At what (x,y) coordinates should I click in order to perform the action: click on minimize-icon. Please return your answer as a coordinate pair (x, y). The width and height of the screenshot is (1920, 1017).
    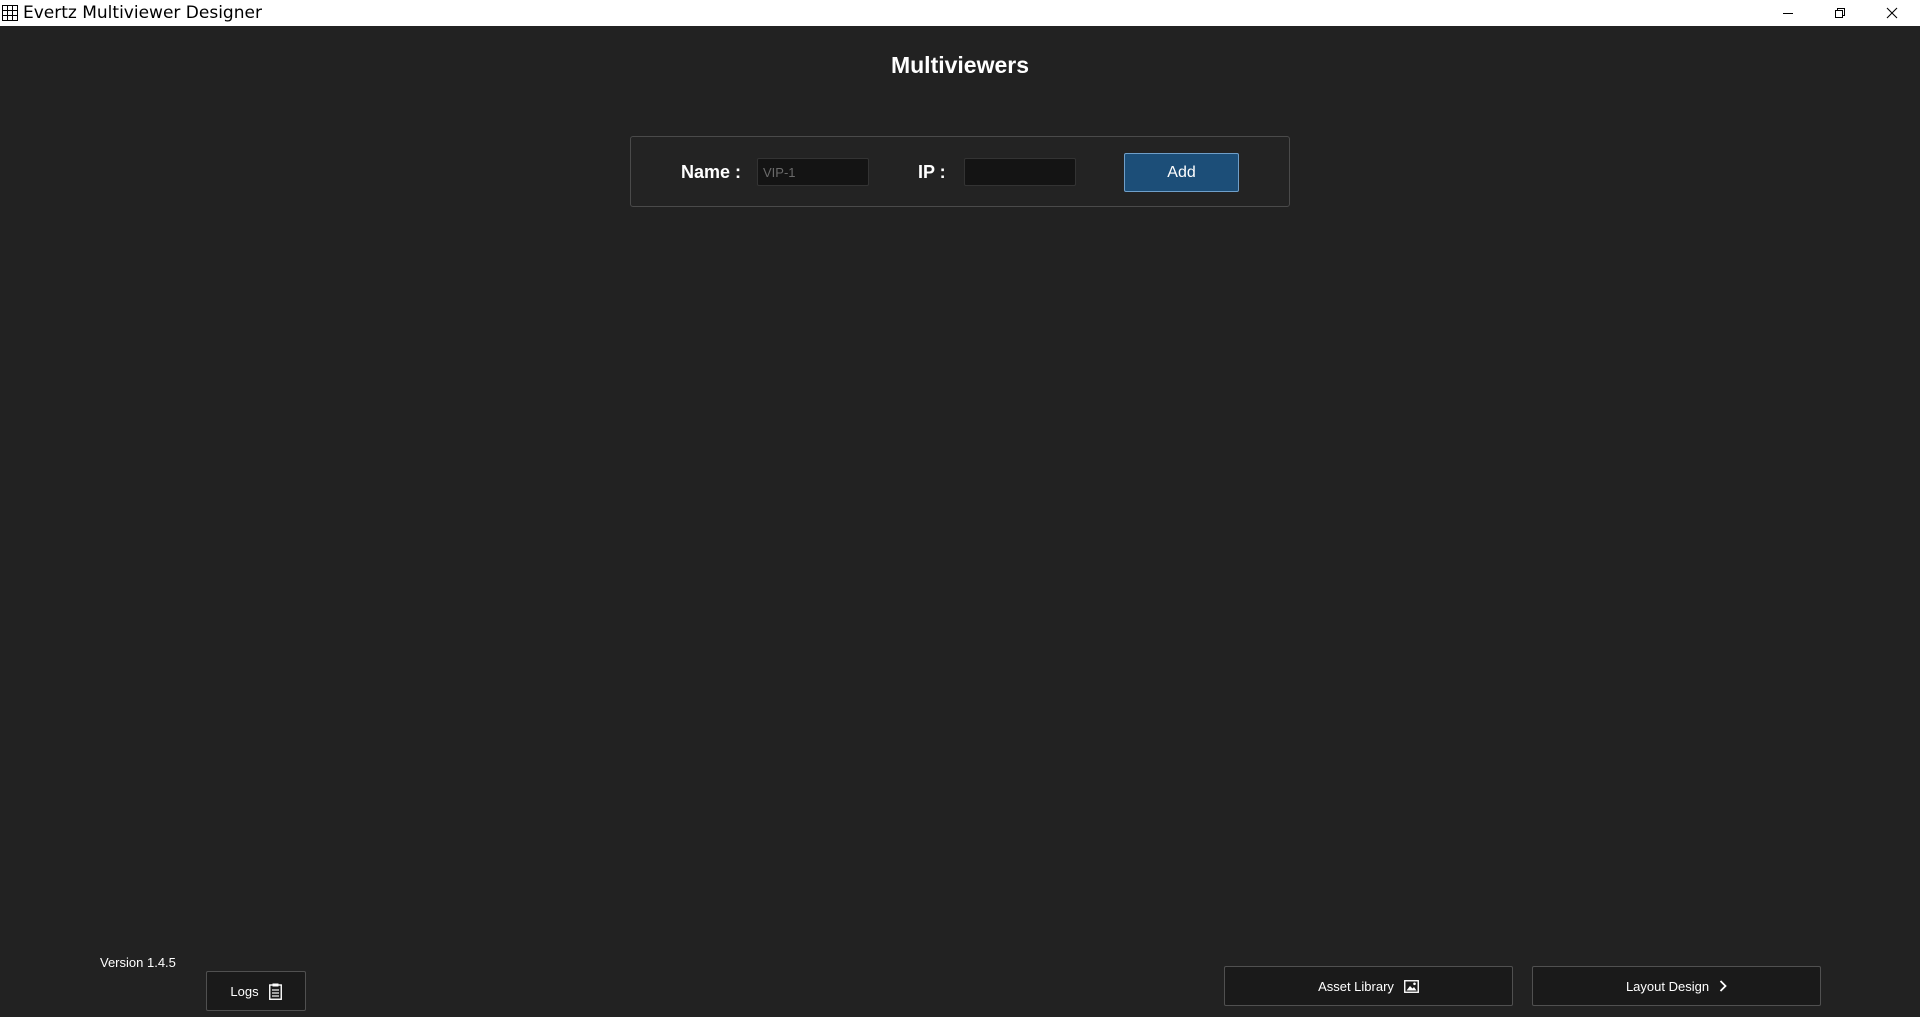
    Looking at the image, I should click on (1788, 13).